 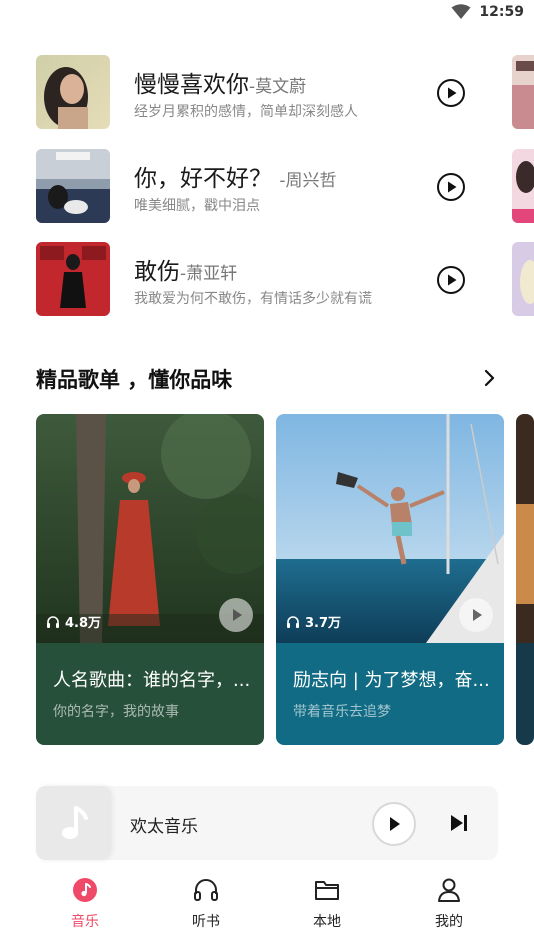 I want to click on song-row: 你，好不好？ -周兴哲 唯美细腻，戳中泪点, so click(x=256, y=187).